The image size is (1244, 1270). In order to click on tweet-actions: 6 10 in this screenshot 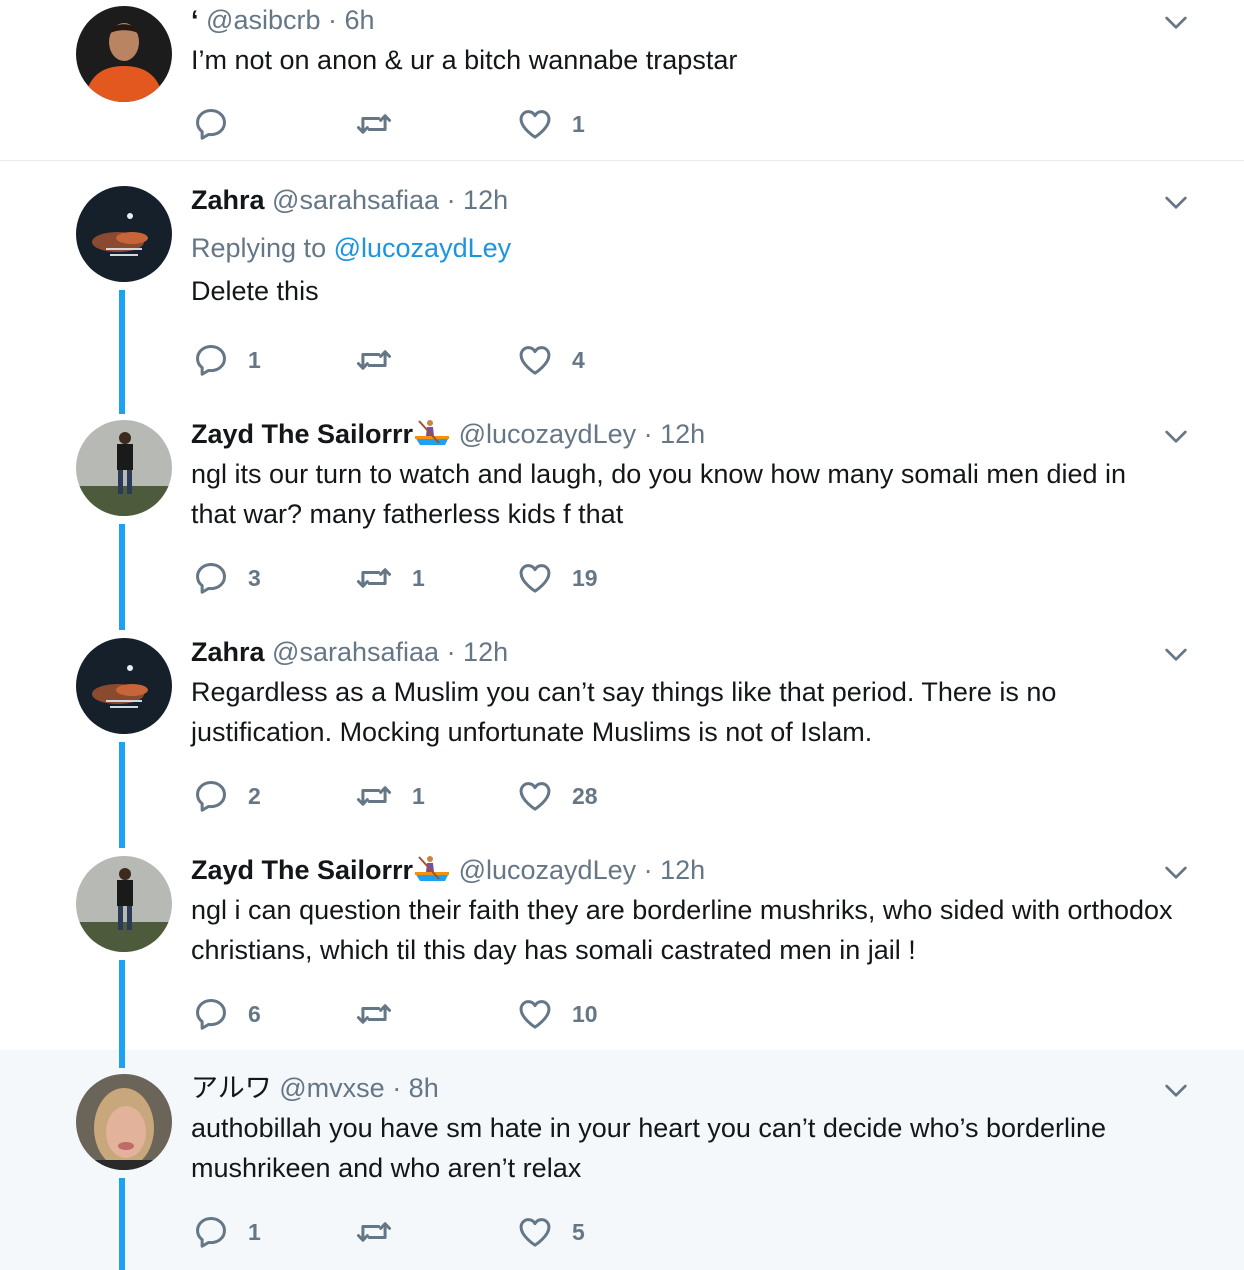, I will do `click(442, 1014)`.